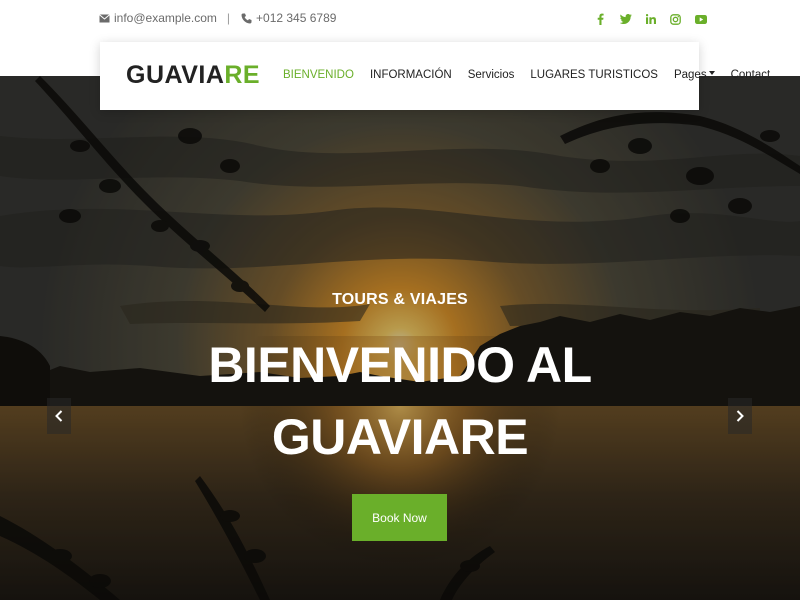  Describe the element at coordinates (165, 18) in the screenshot. I see `contact-email: info@example.com` at that location.